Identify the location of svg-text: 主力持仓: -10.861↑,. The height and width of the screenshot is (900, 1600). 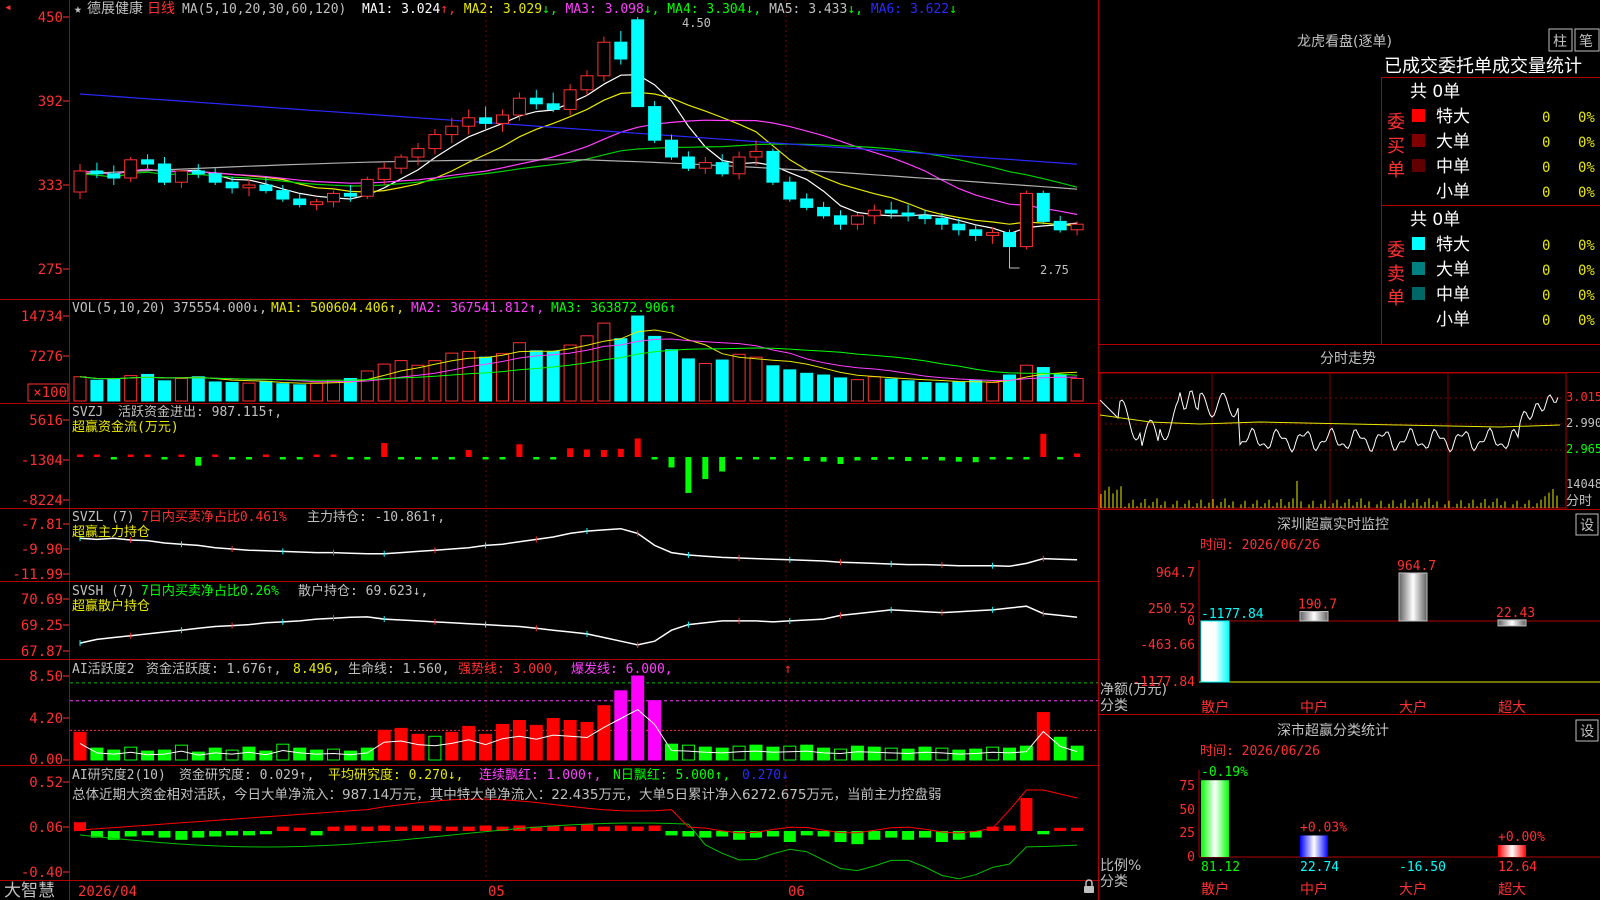
(376, 517).